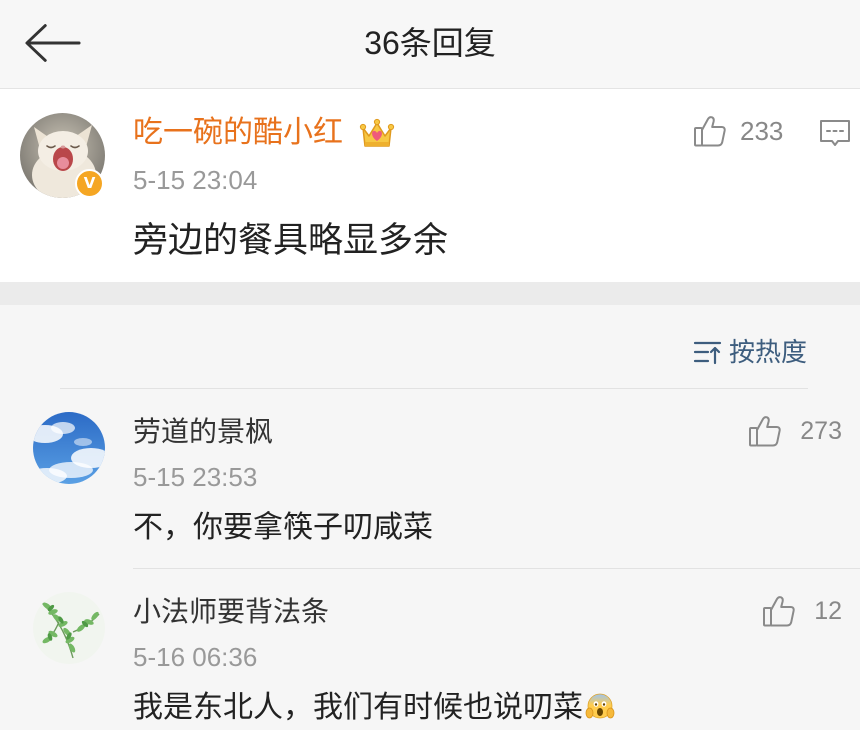 The width and height of the screenshot is (860, 730). I want to click on page-title: 36条回复, so click(430, 43).